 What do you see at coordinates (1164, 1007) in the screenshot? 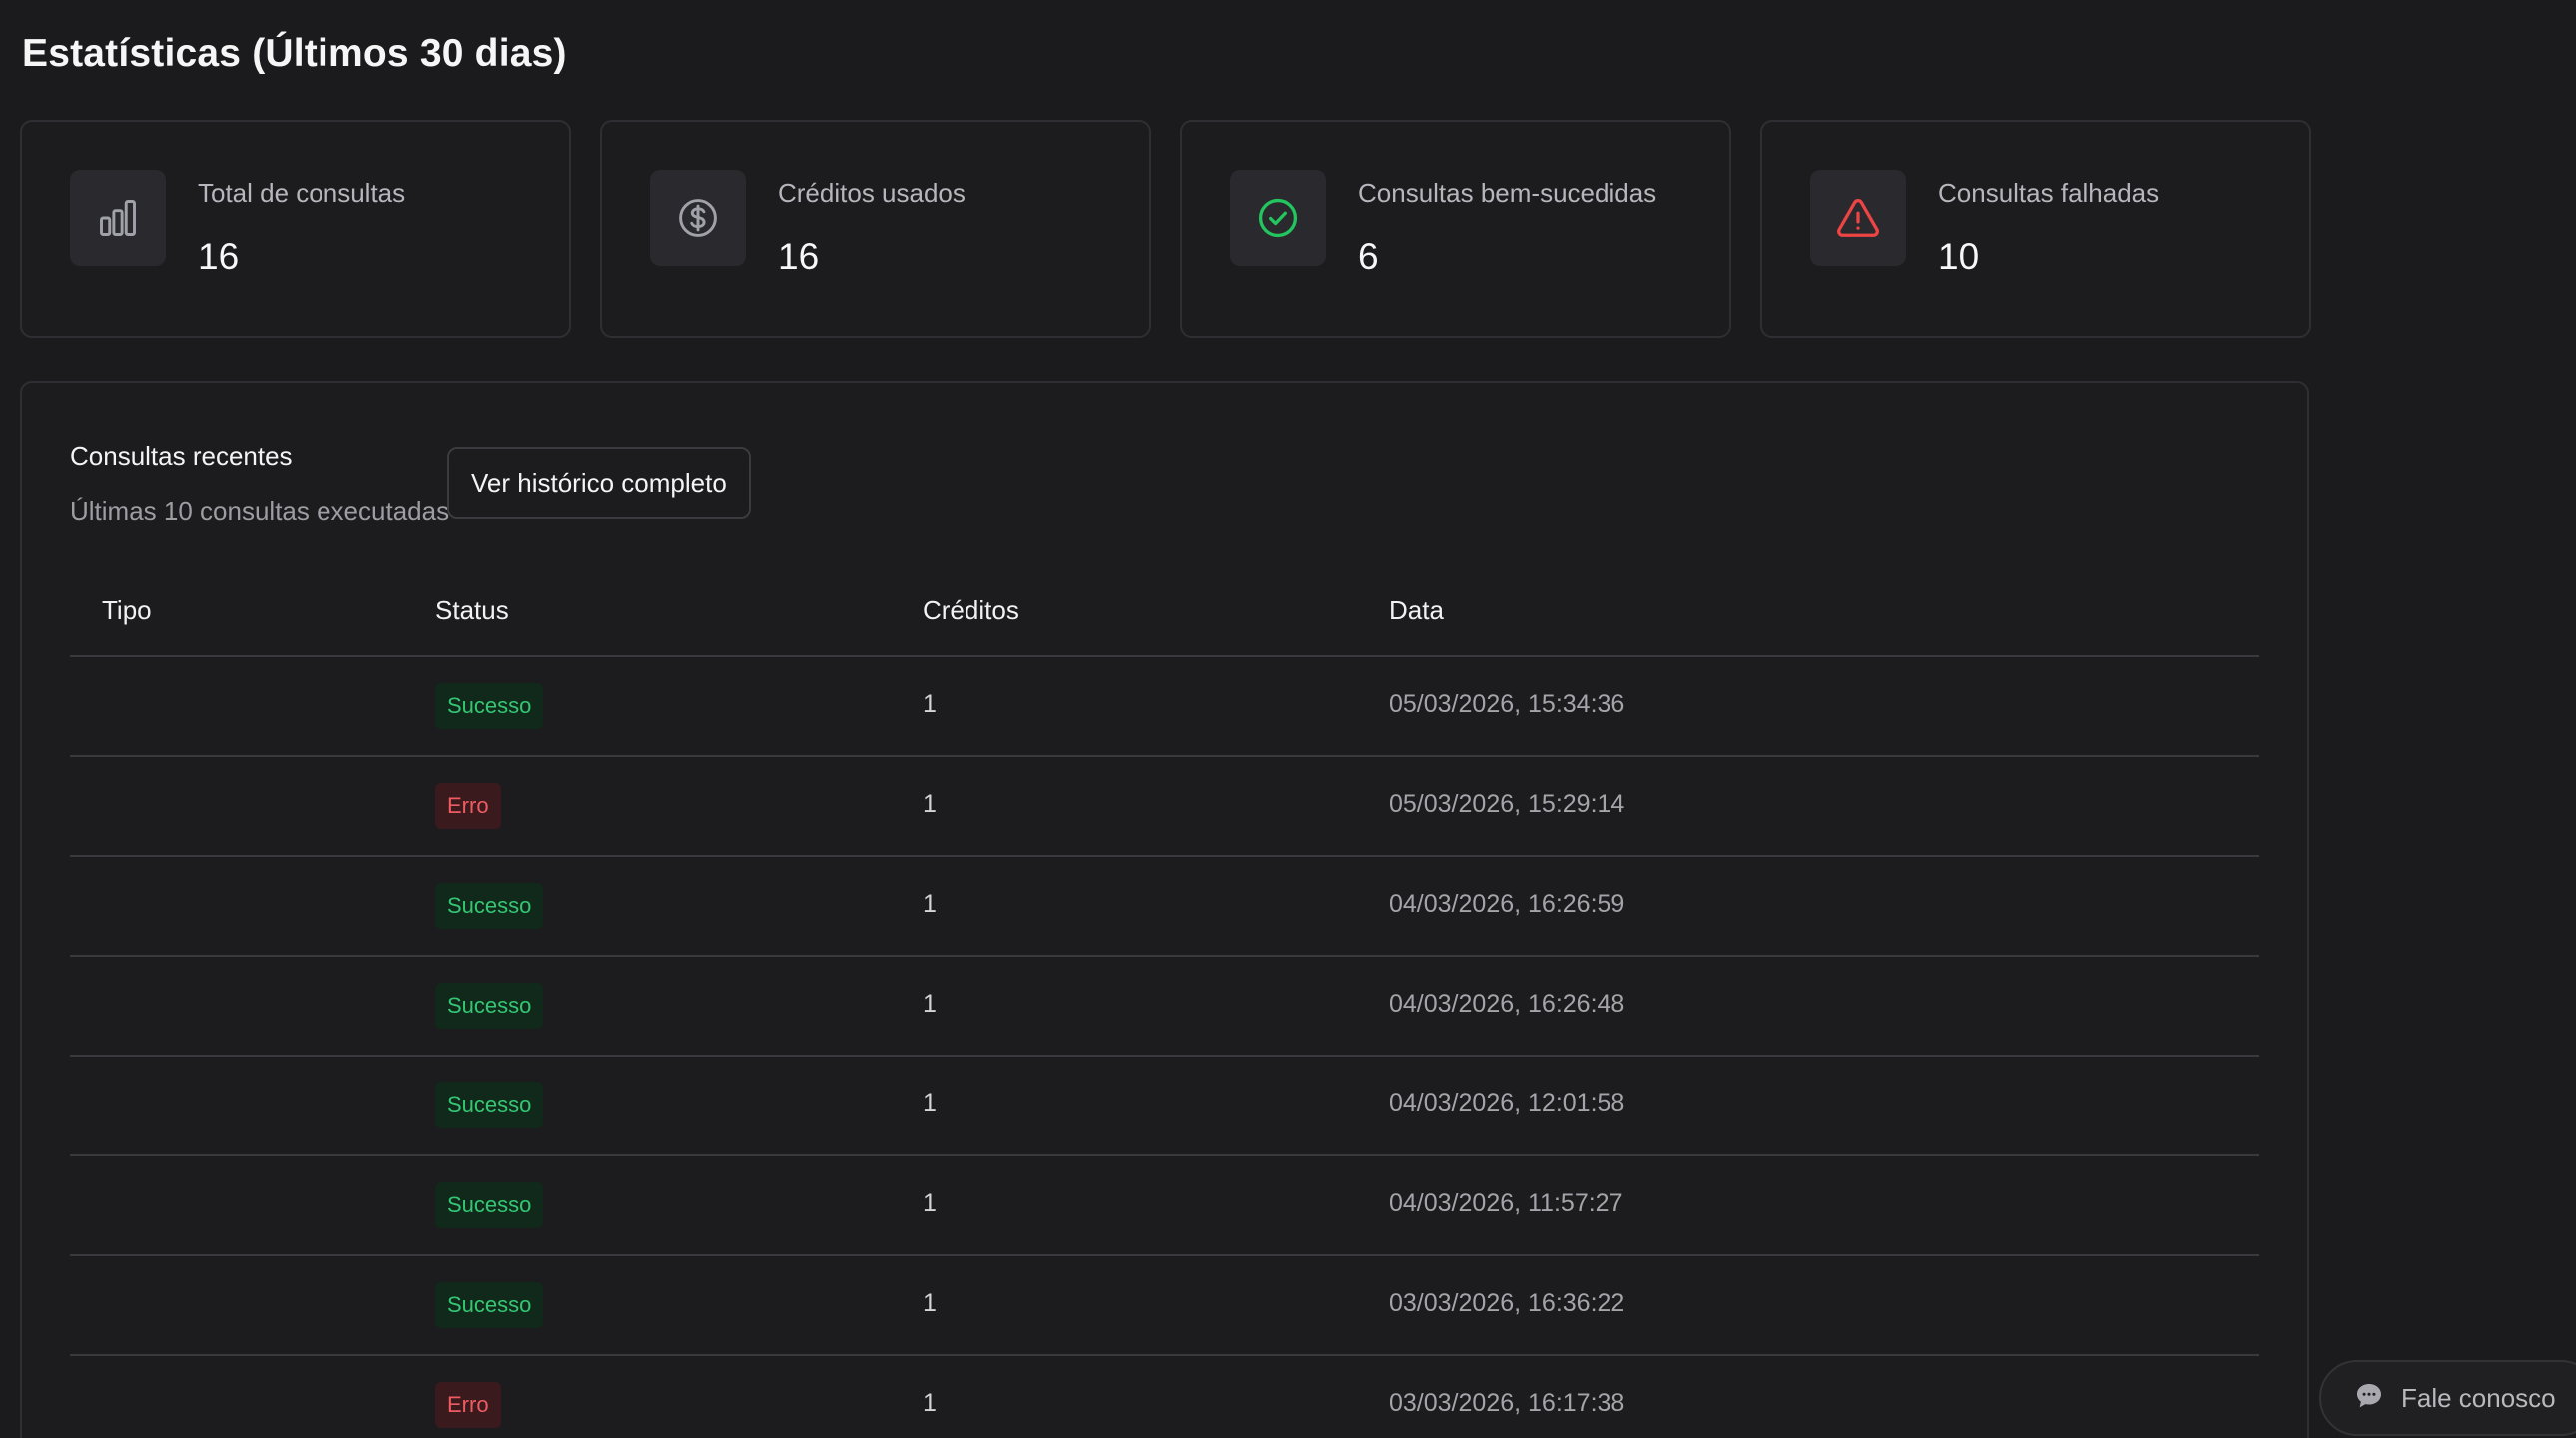
I see `table-row: Sucesso 1 04/03/2026, 16:26:48` at bounding box center [1164, 1007].